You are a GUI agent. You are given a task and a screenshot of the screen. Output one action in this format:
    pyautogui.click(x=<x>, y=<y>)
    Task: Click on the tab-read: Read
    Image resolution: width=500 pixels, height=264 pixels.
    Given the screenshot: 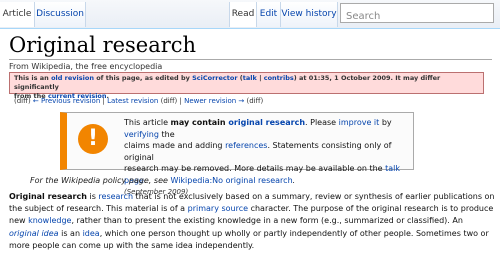 What is the action you would take?
    pyautogui.click(x=243, y=14)
    